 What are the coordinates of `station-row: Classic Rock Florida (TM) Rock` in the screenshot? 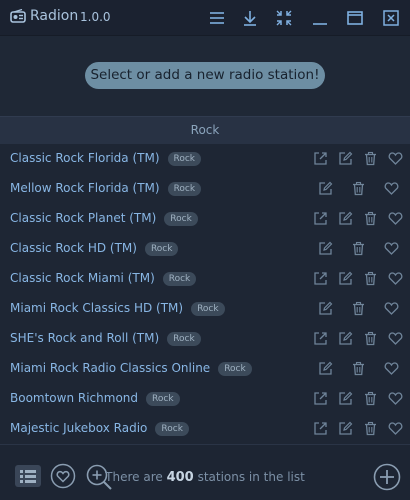 It's located at (205, 159).